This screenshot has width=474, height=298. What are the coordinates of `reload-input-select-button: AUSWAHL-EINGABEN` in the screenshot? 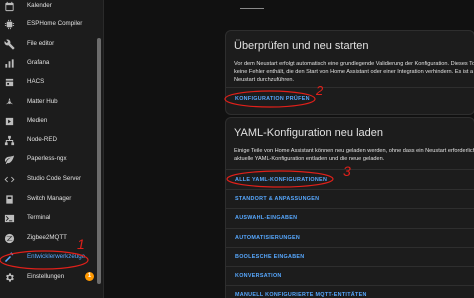 It's located at (266, 218).